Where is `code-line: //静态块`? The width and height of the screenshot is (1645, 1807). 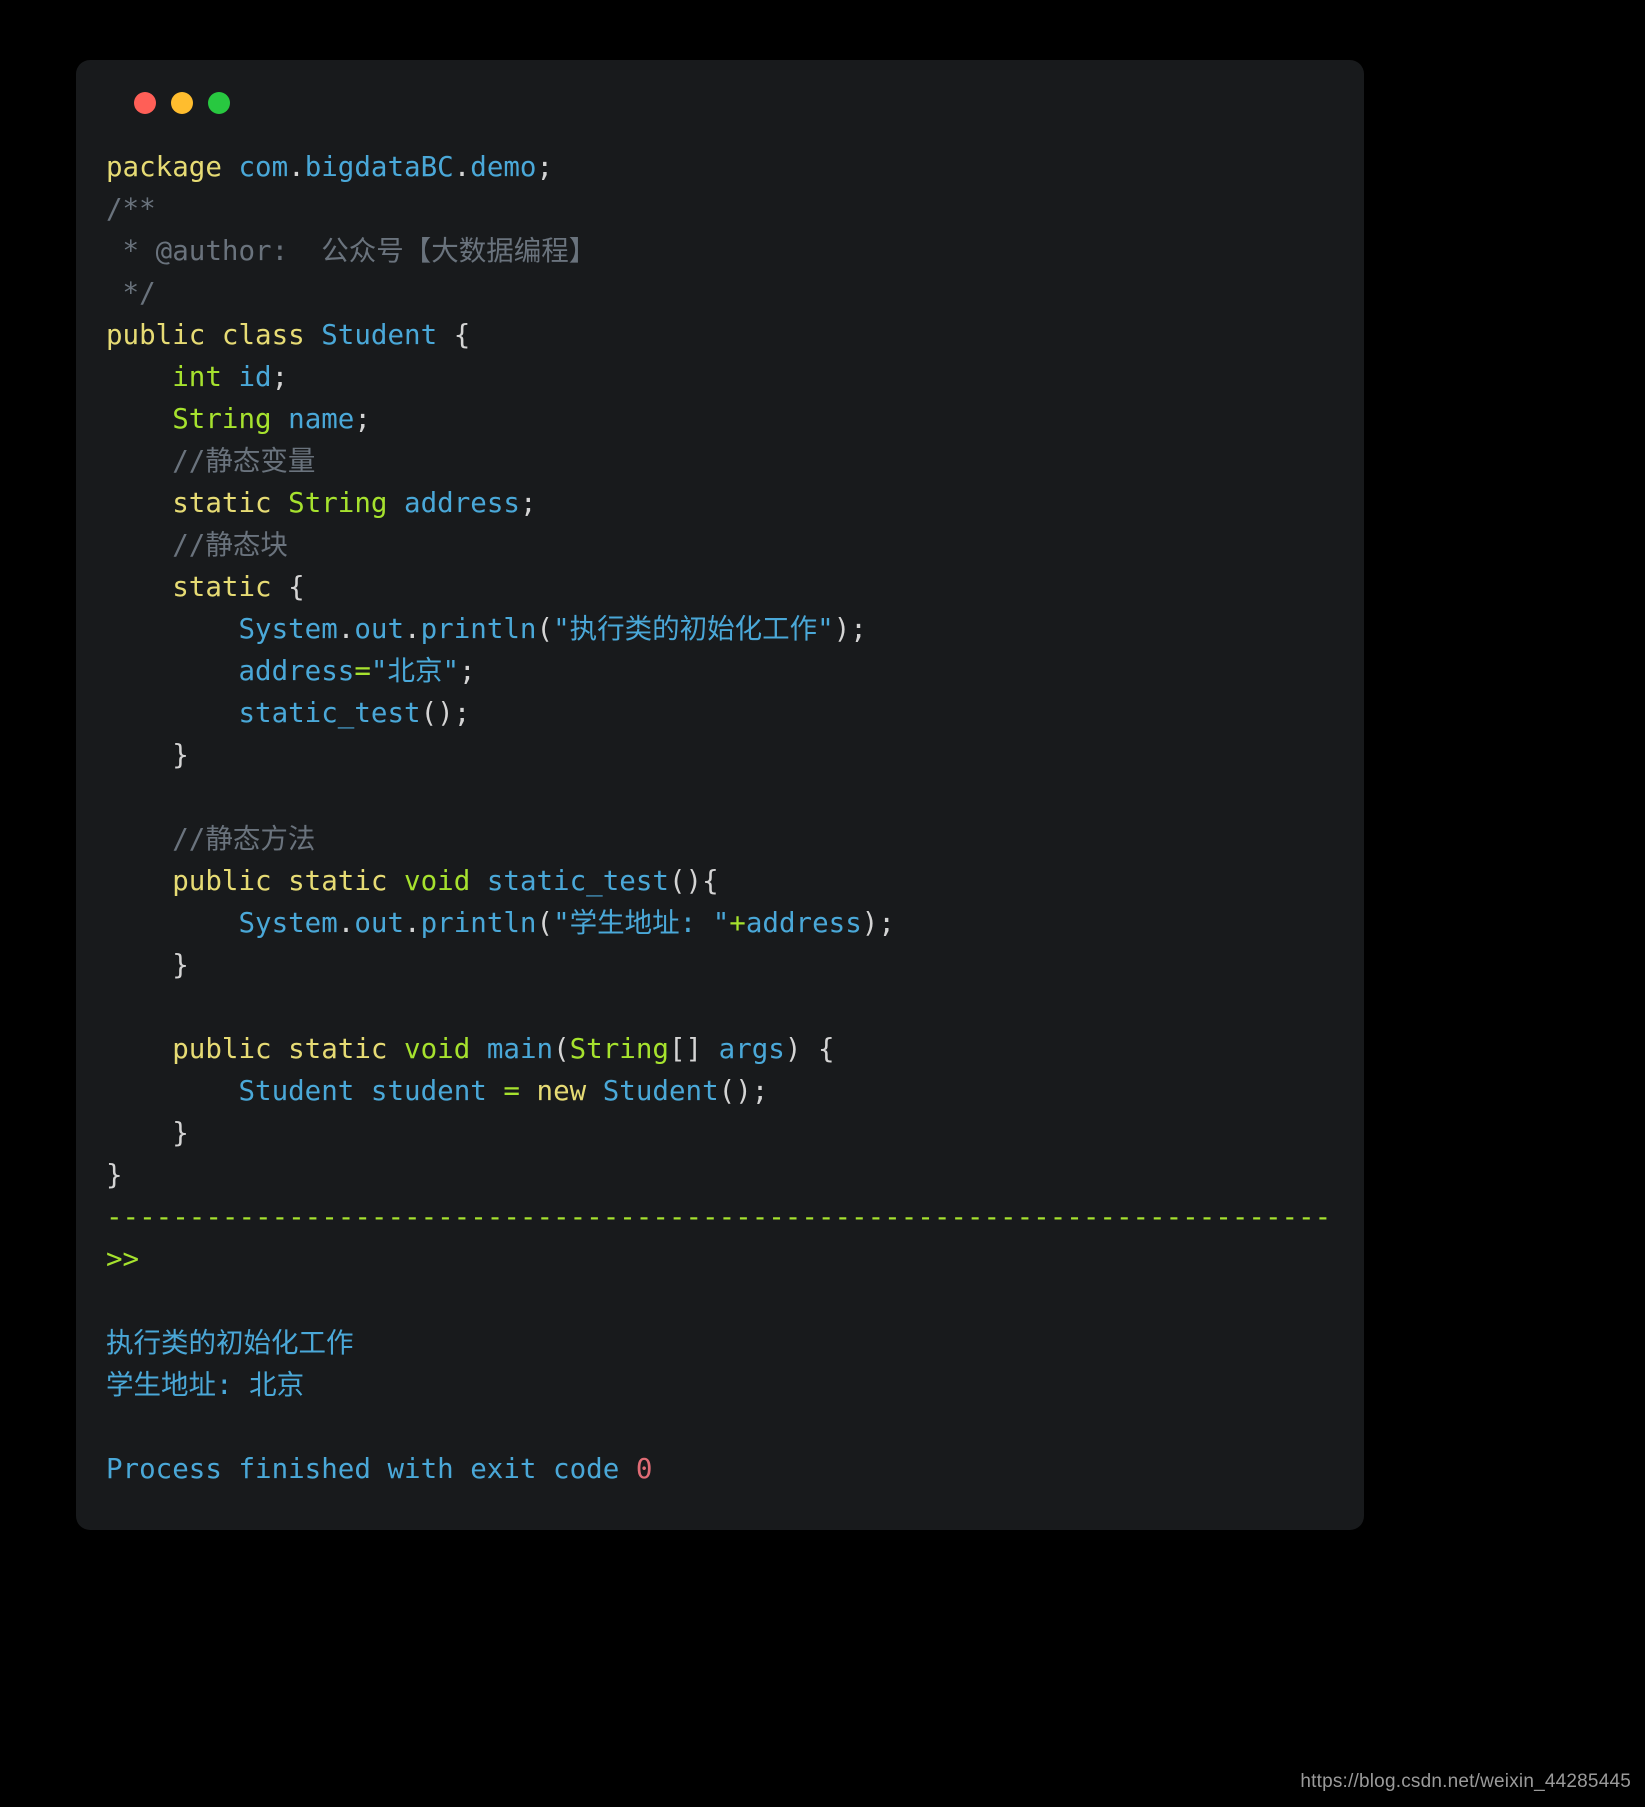 code-line: //静态块 is located at coordinates (717, 545).